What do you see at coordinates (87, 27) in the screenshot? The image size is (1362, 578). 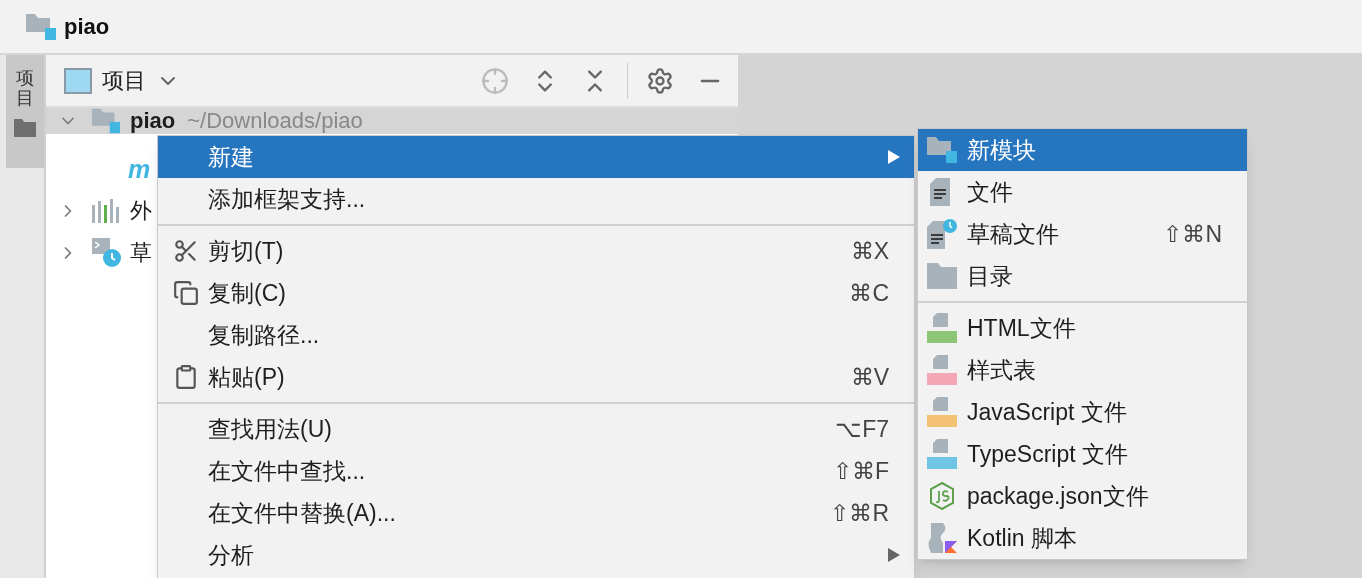 I see `window-title: piao` at bounding box center [87, 27].